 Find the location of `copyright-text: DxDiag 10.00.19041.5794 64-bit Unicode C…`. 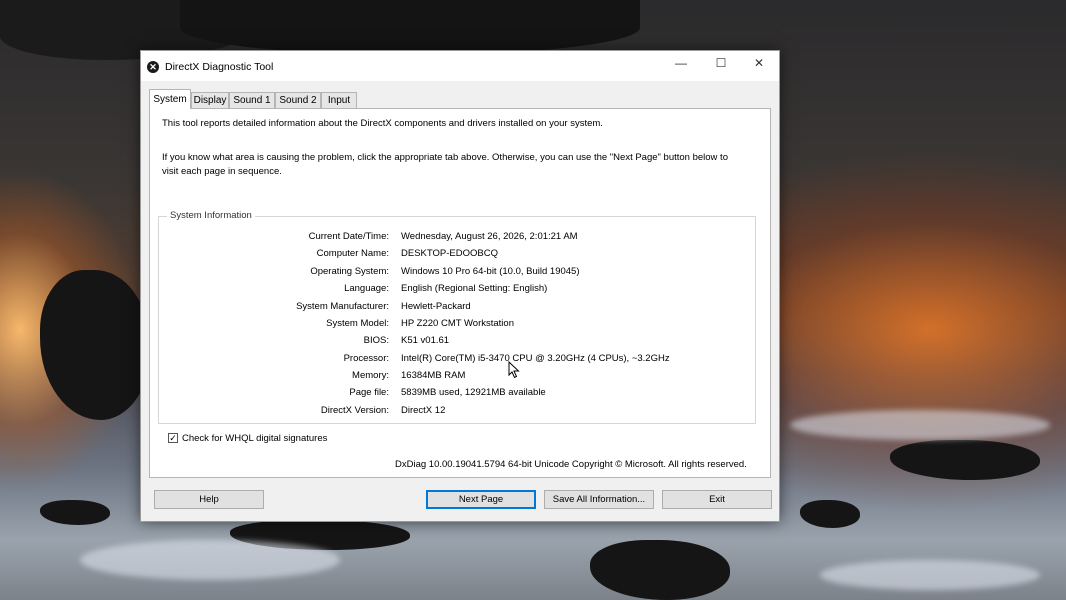

copyright-text: DxDiag 10.00.19041.5794 64-bit Unicode C… is located at coordinates (571, 464).